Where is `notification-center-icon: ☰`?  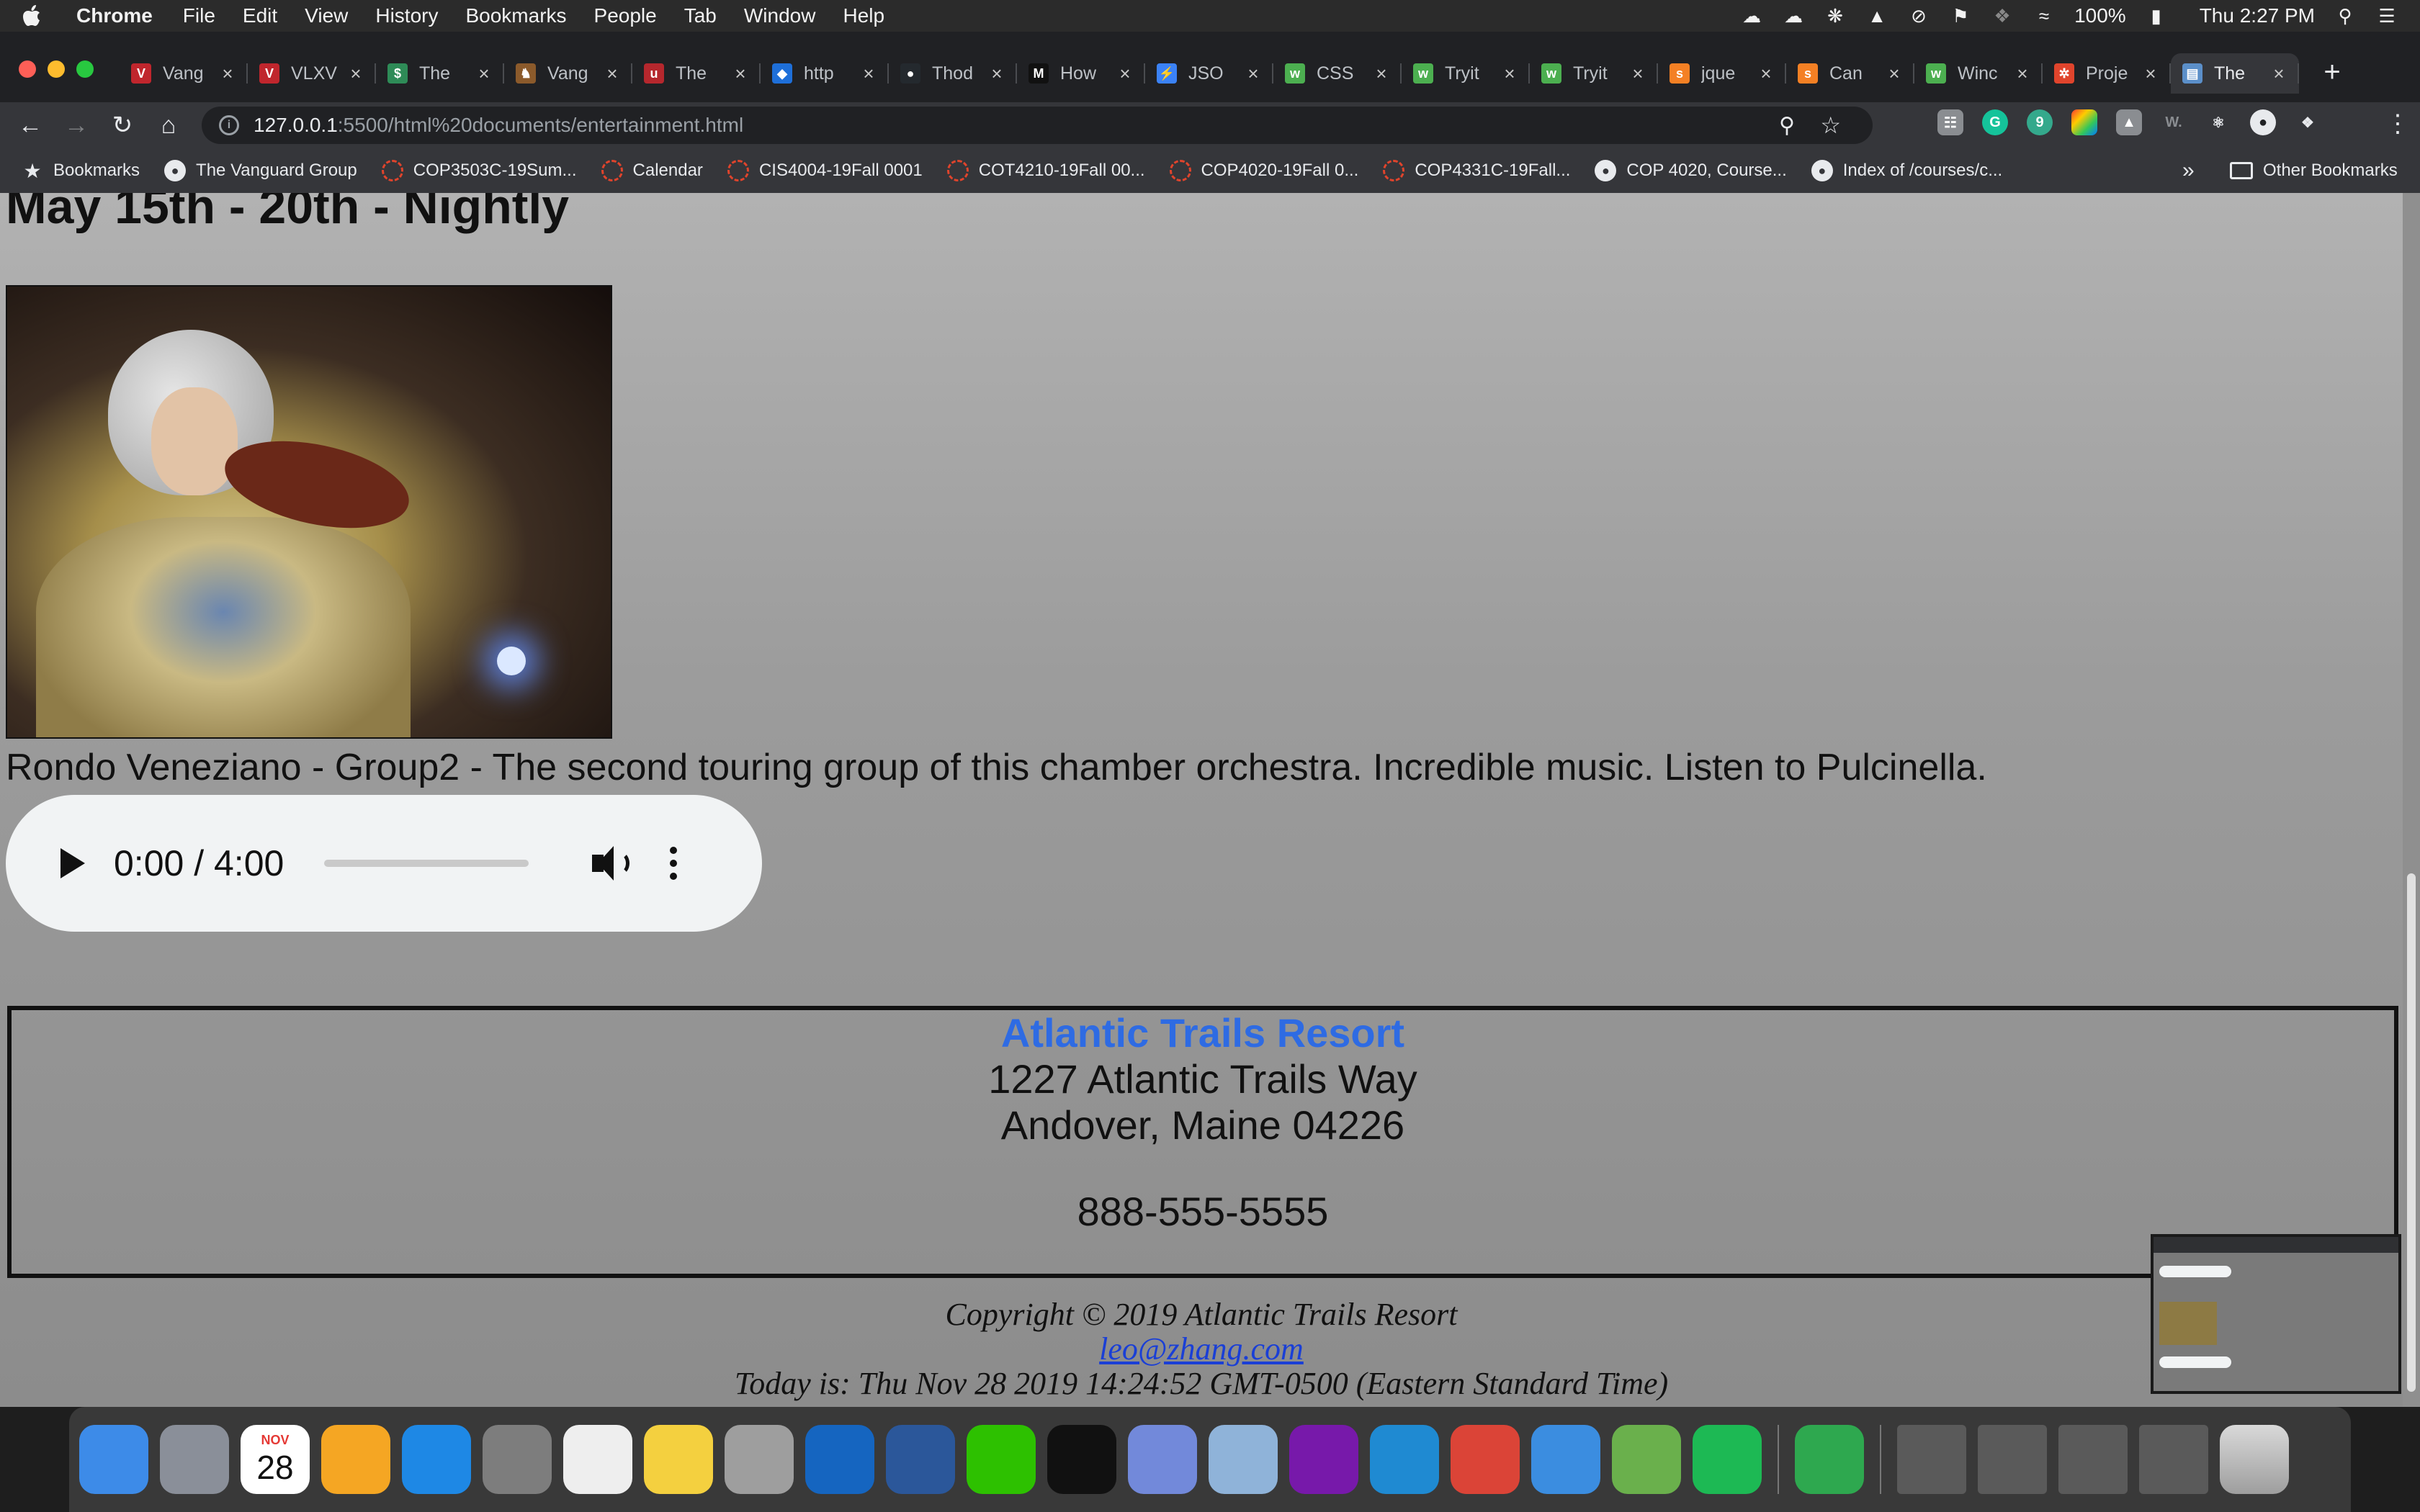
notification-center-icon: ☰ is located at coordinates (2386, 16).